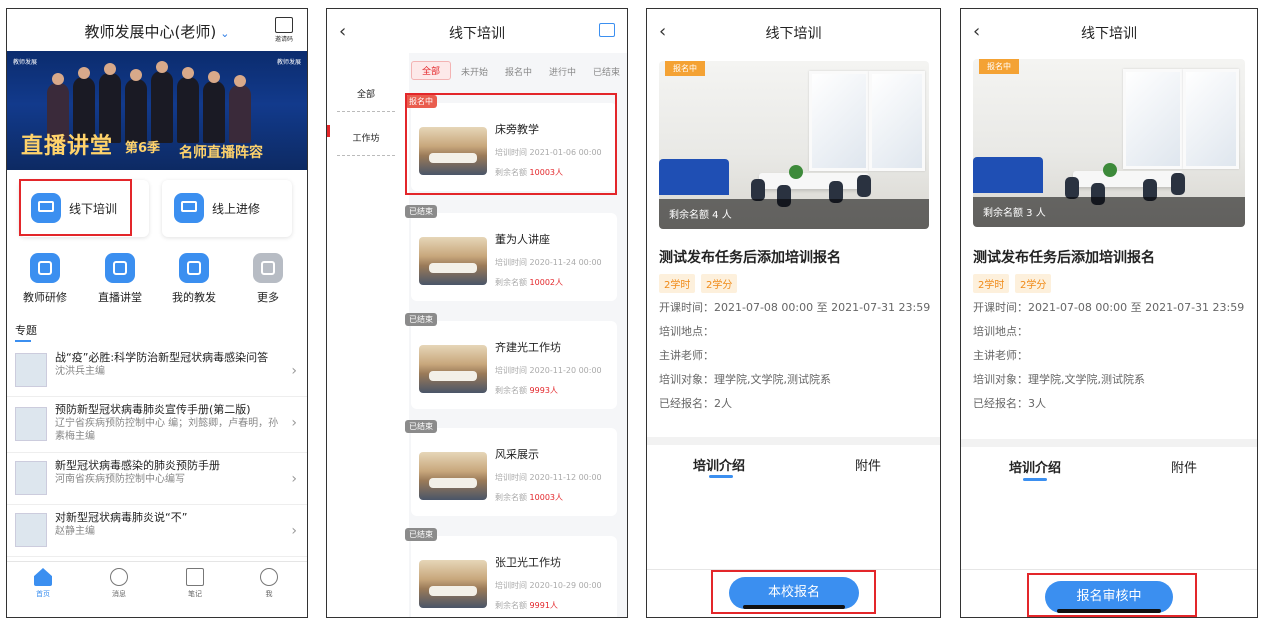  Describe the element at coordinates (157, 589) in the screenshot. I see `tab-bar: 首页 消息 笔记 我` at that location.